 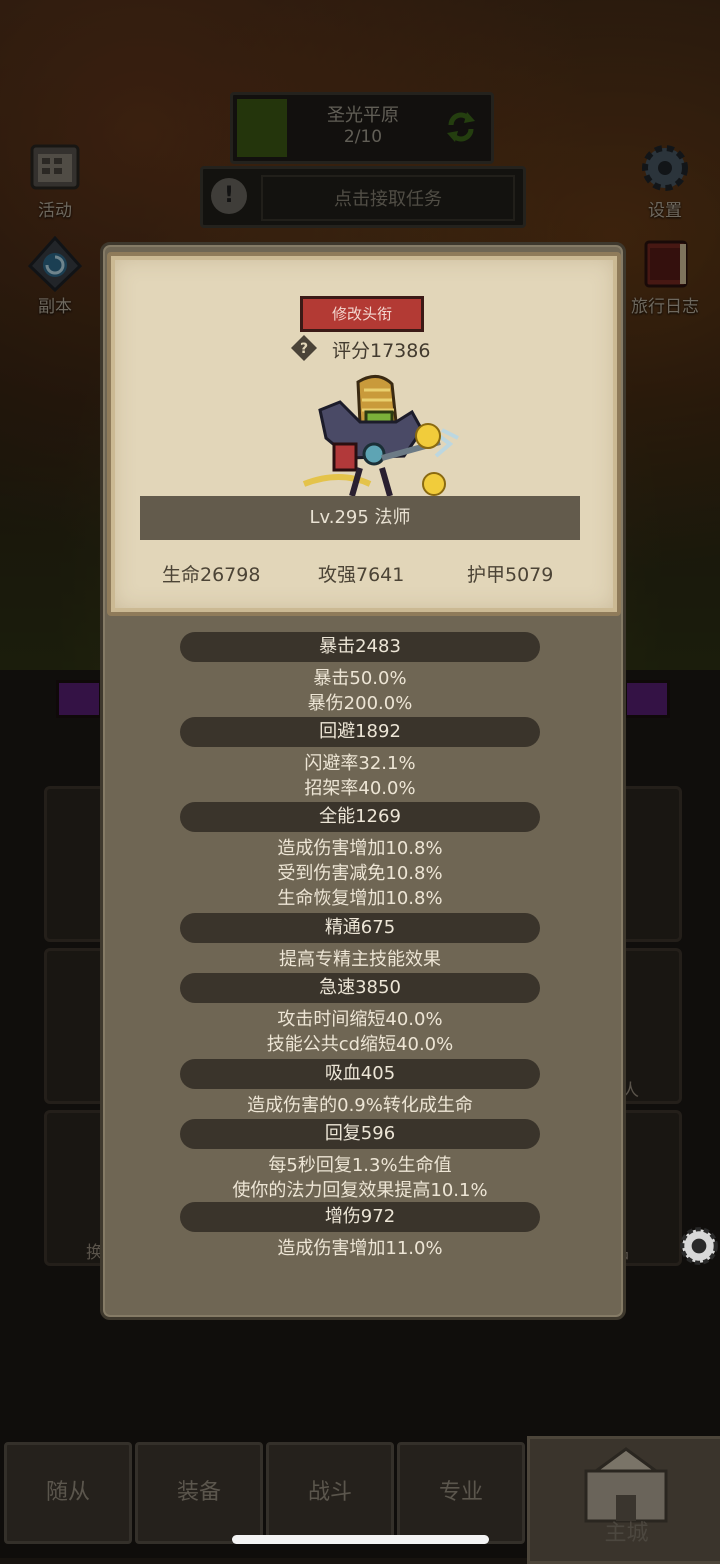 What do you see at coordinates (68, 1493) in the screenshot?
I see `nav-followers: 随从` at bounding box center [68, 1493].